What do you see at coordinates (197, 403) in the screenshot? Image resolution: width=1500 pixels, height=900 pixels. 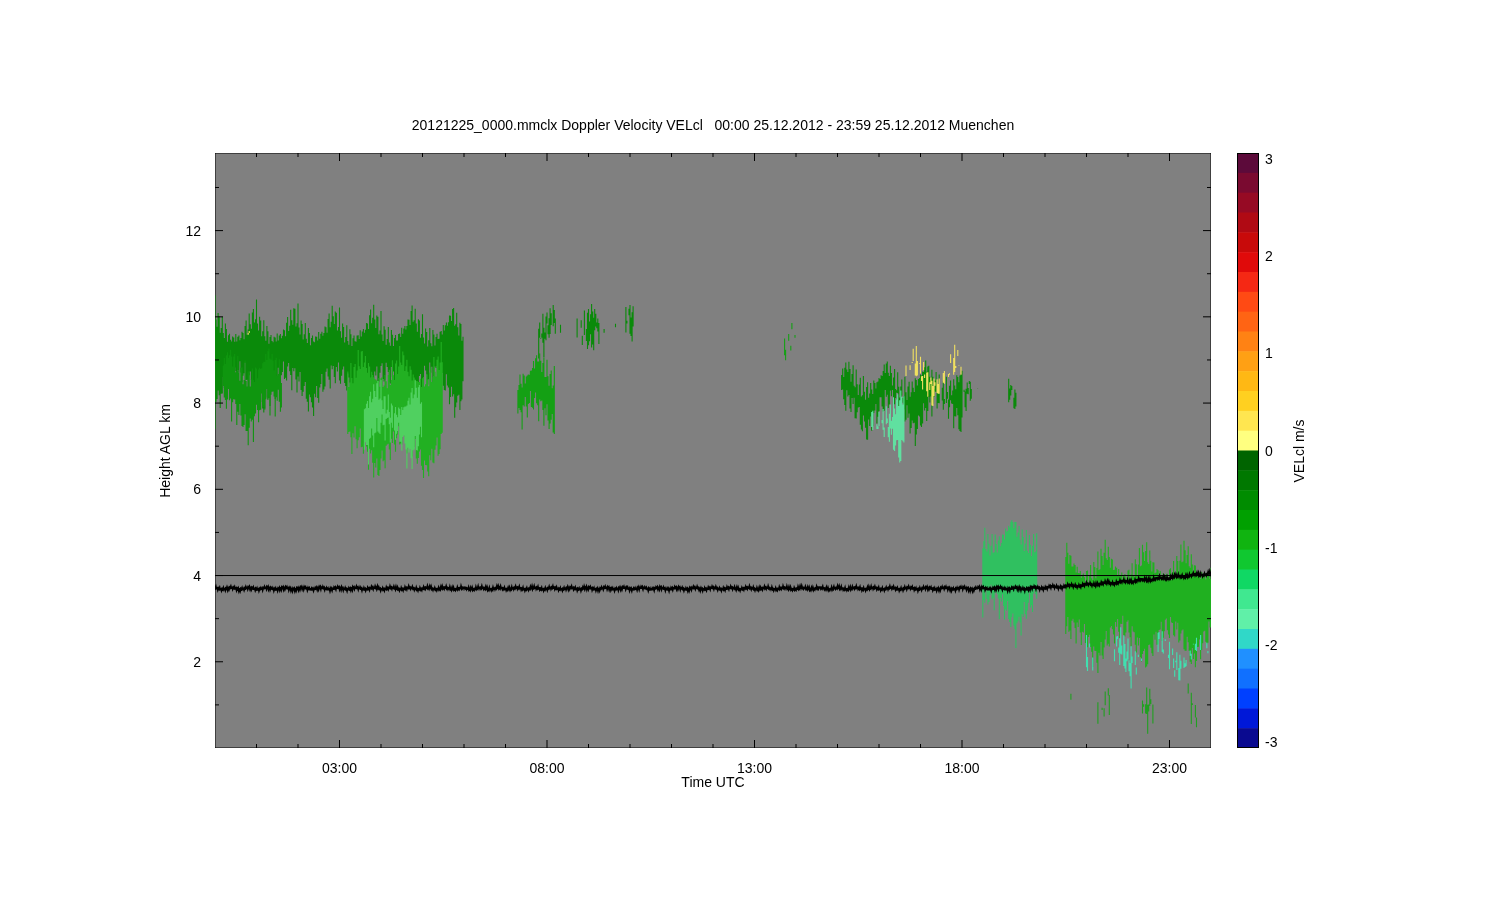 I see `y-tick-label: 8` at bounding box center [197, 403].